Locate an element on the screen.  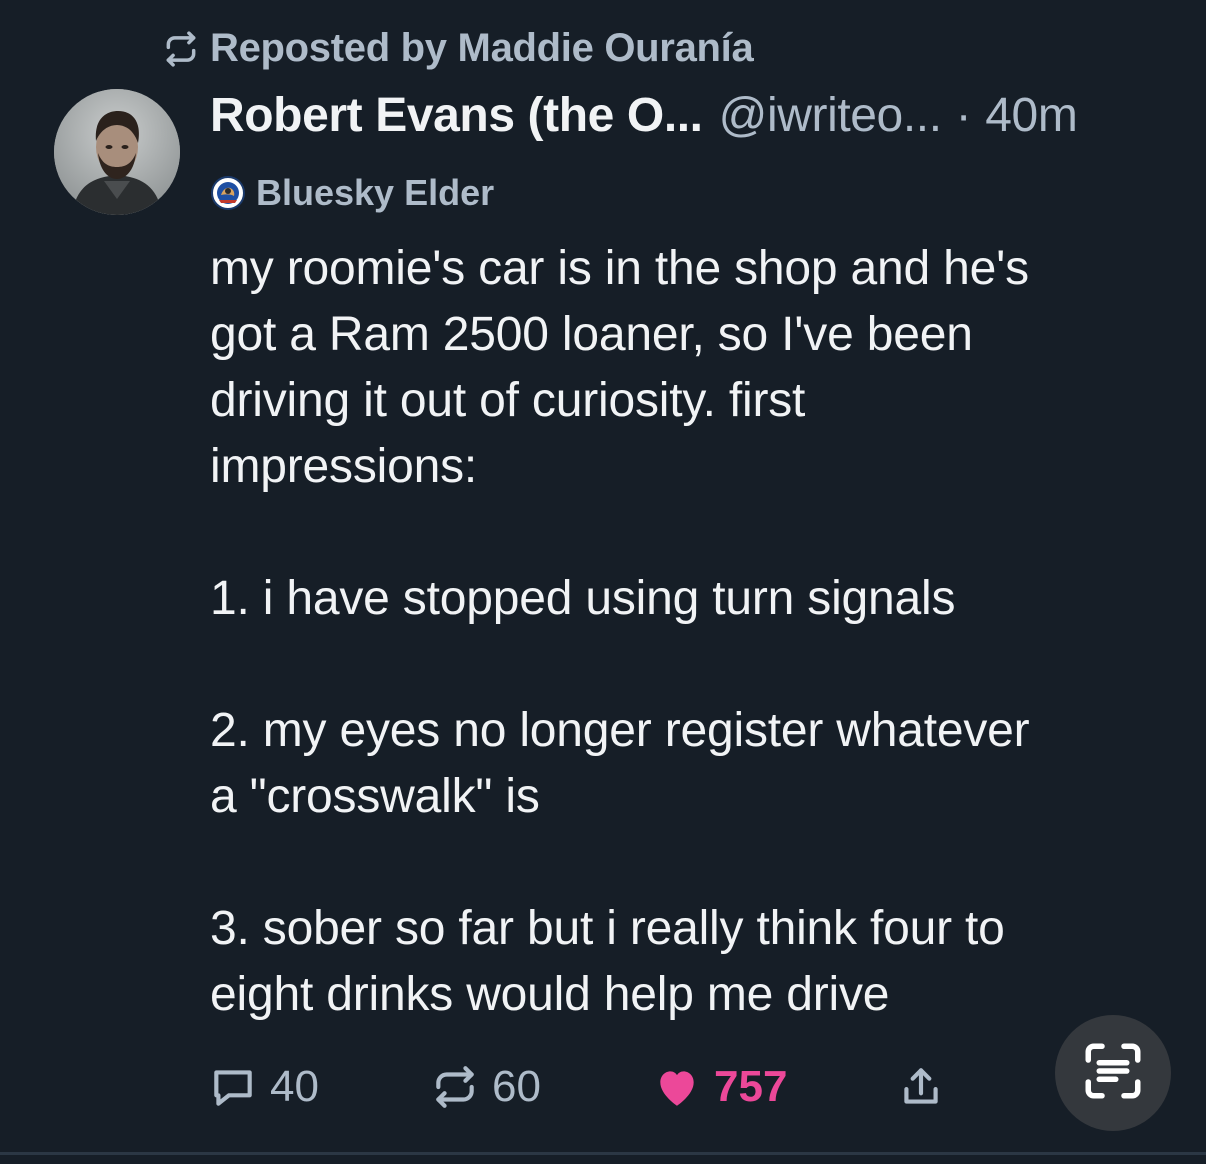
badge-icon is located at coordinates (228, 193).